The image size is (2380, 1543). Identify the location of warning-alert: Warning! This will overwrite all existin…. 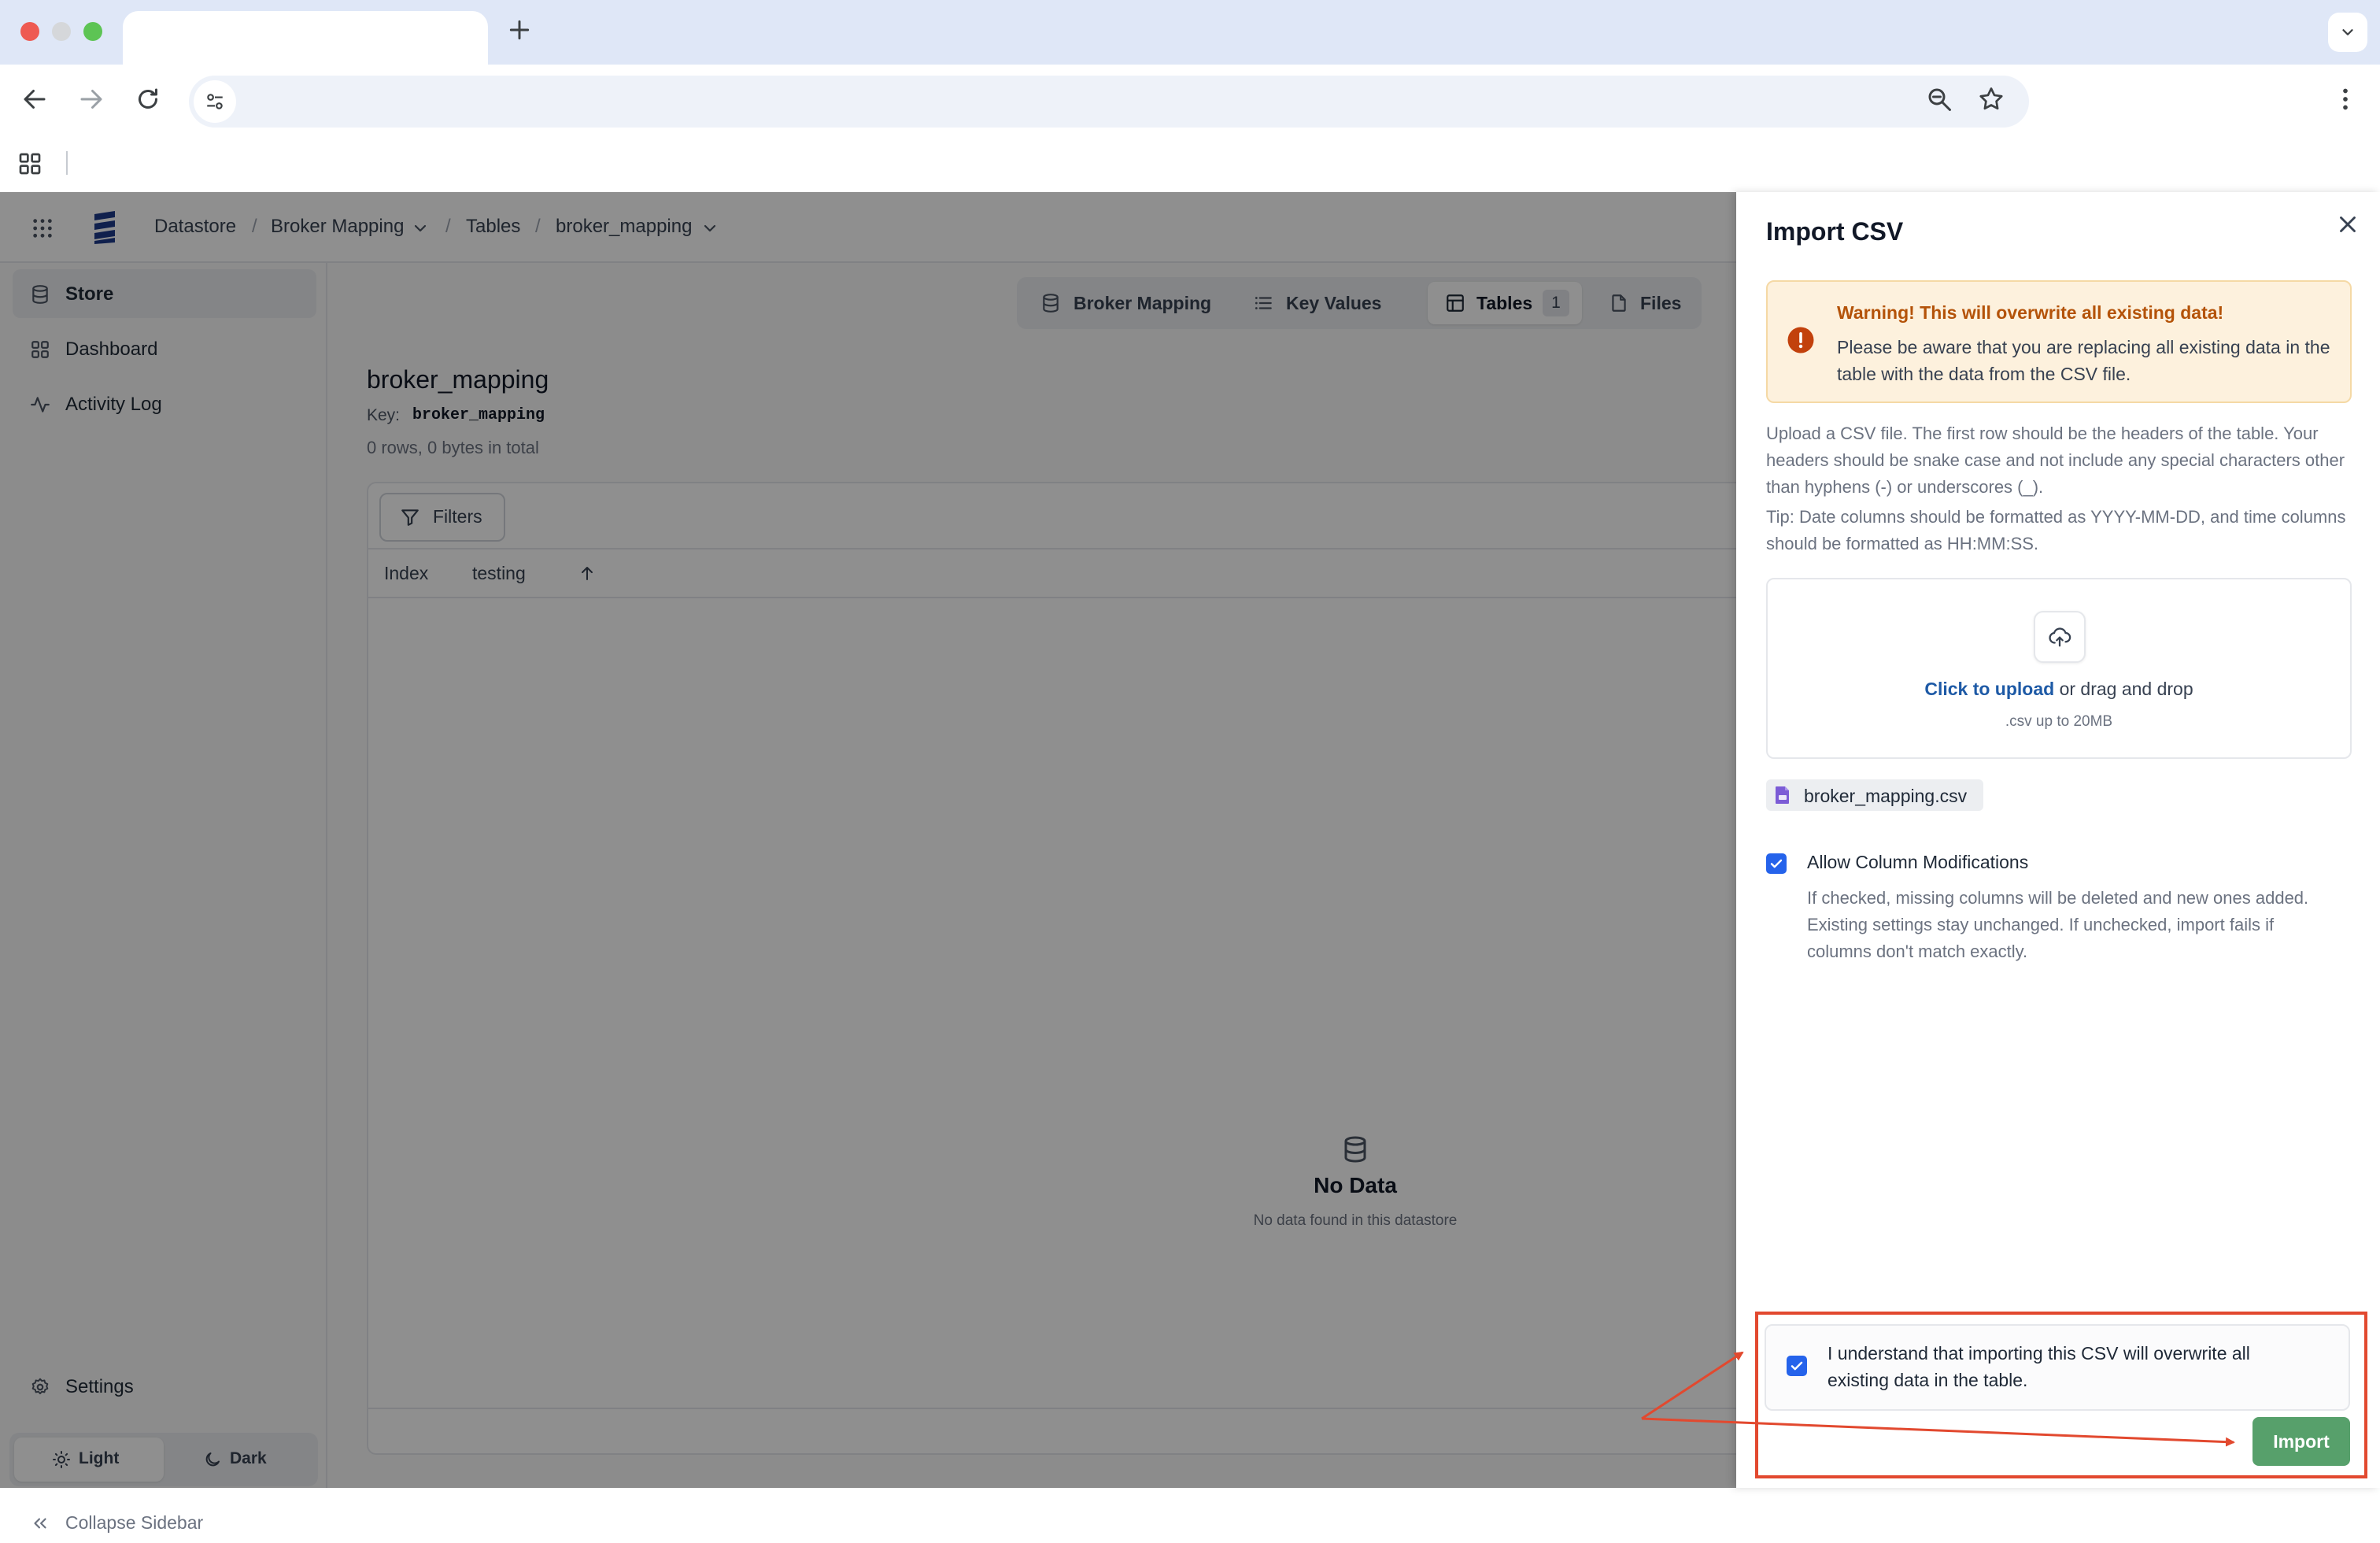
(2059, 341).